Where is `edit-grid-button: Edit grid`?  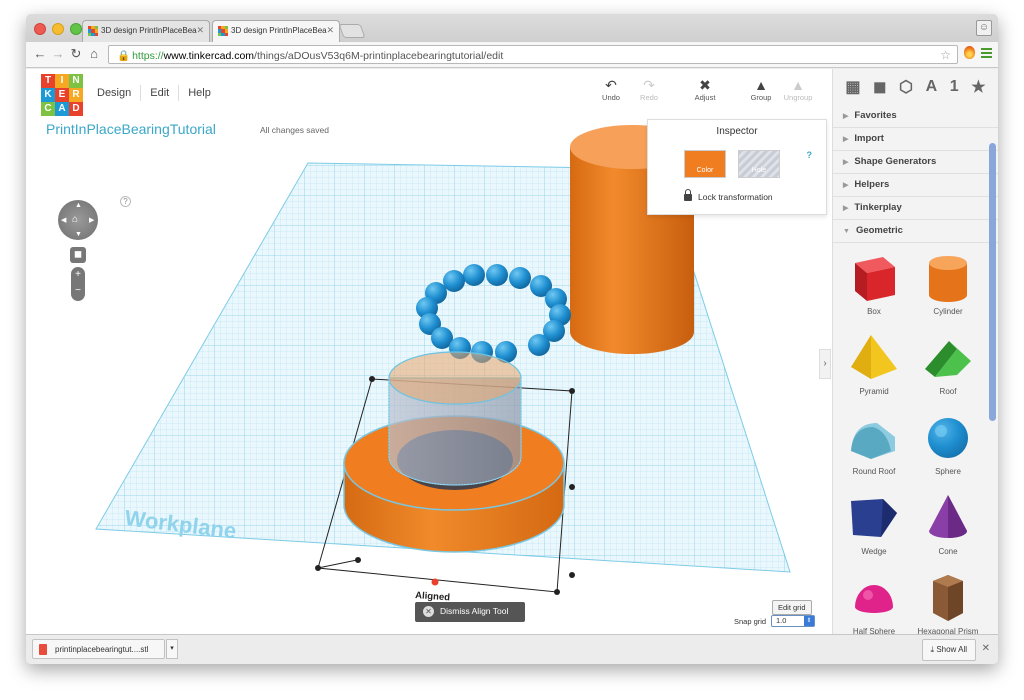 edit-grid-button: Edit grid is located at coordinates (792, 607).